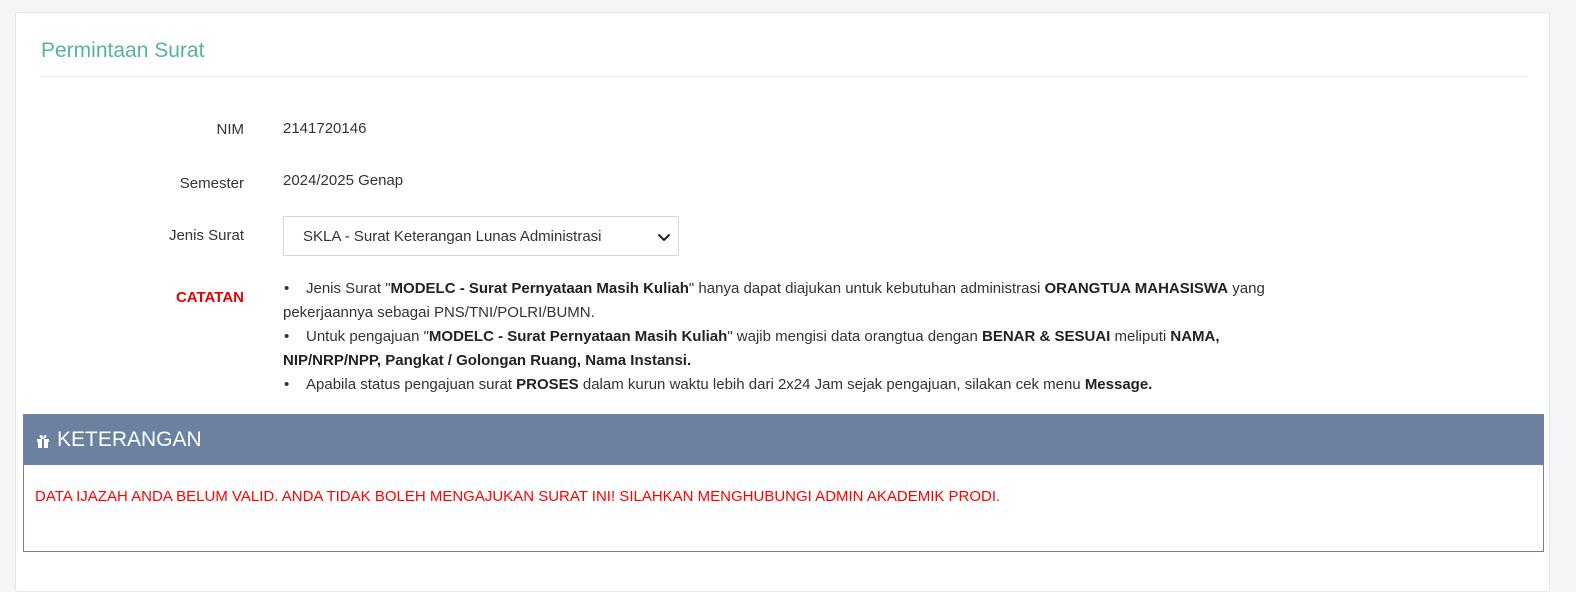 This screenshot has width=1576, height=592. Describe the element at coordinates (1118, 384) in the screenshot. I see `note-bold: Message.` at that location.